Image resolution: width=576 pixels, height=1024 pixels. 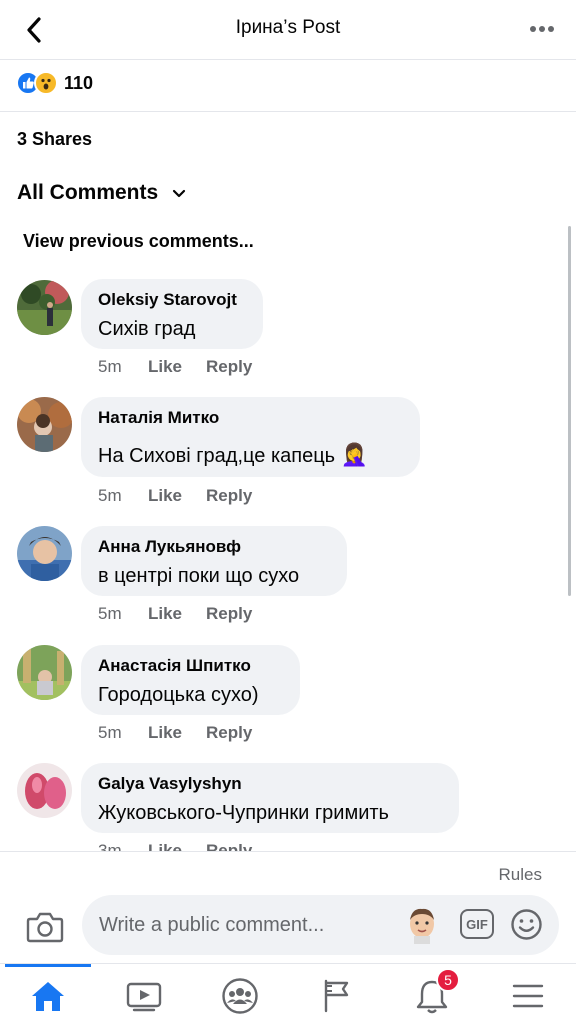 I want to click on more-dots-icon, so click(x=542, y=29).